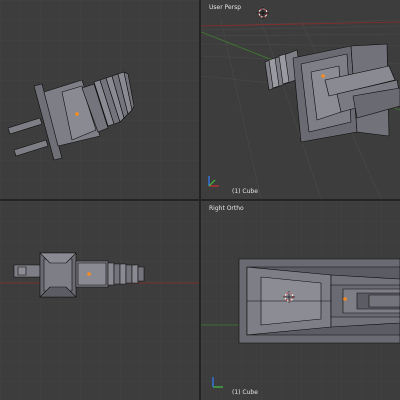 The width and height of the screenshot is (400, 400). Describe the element at coordinates (263, 13) in the screenshot. I see `3d-cursor-icon` at that location.